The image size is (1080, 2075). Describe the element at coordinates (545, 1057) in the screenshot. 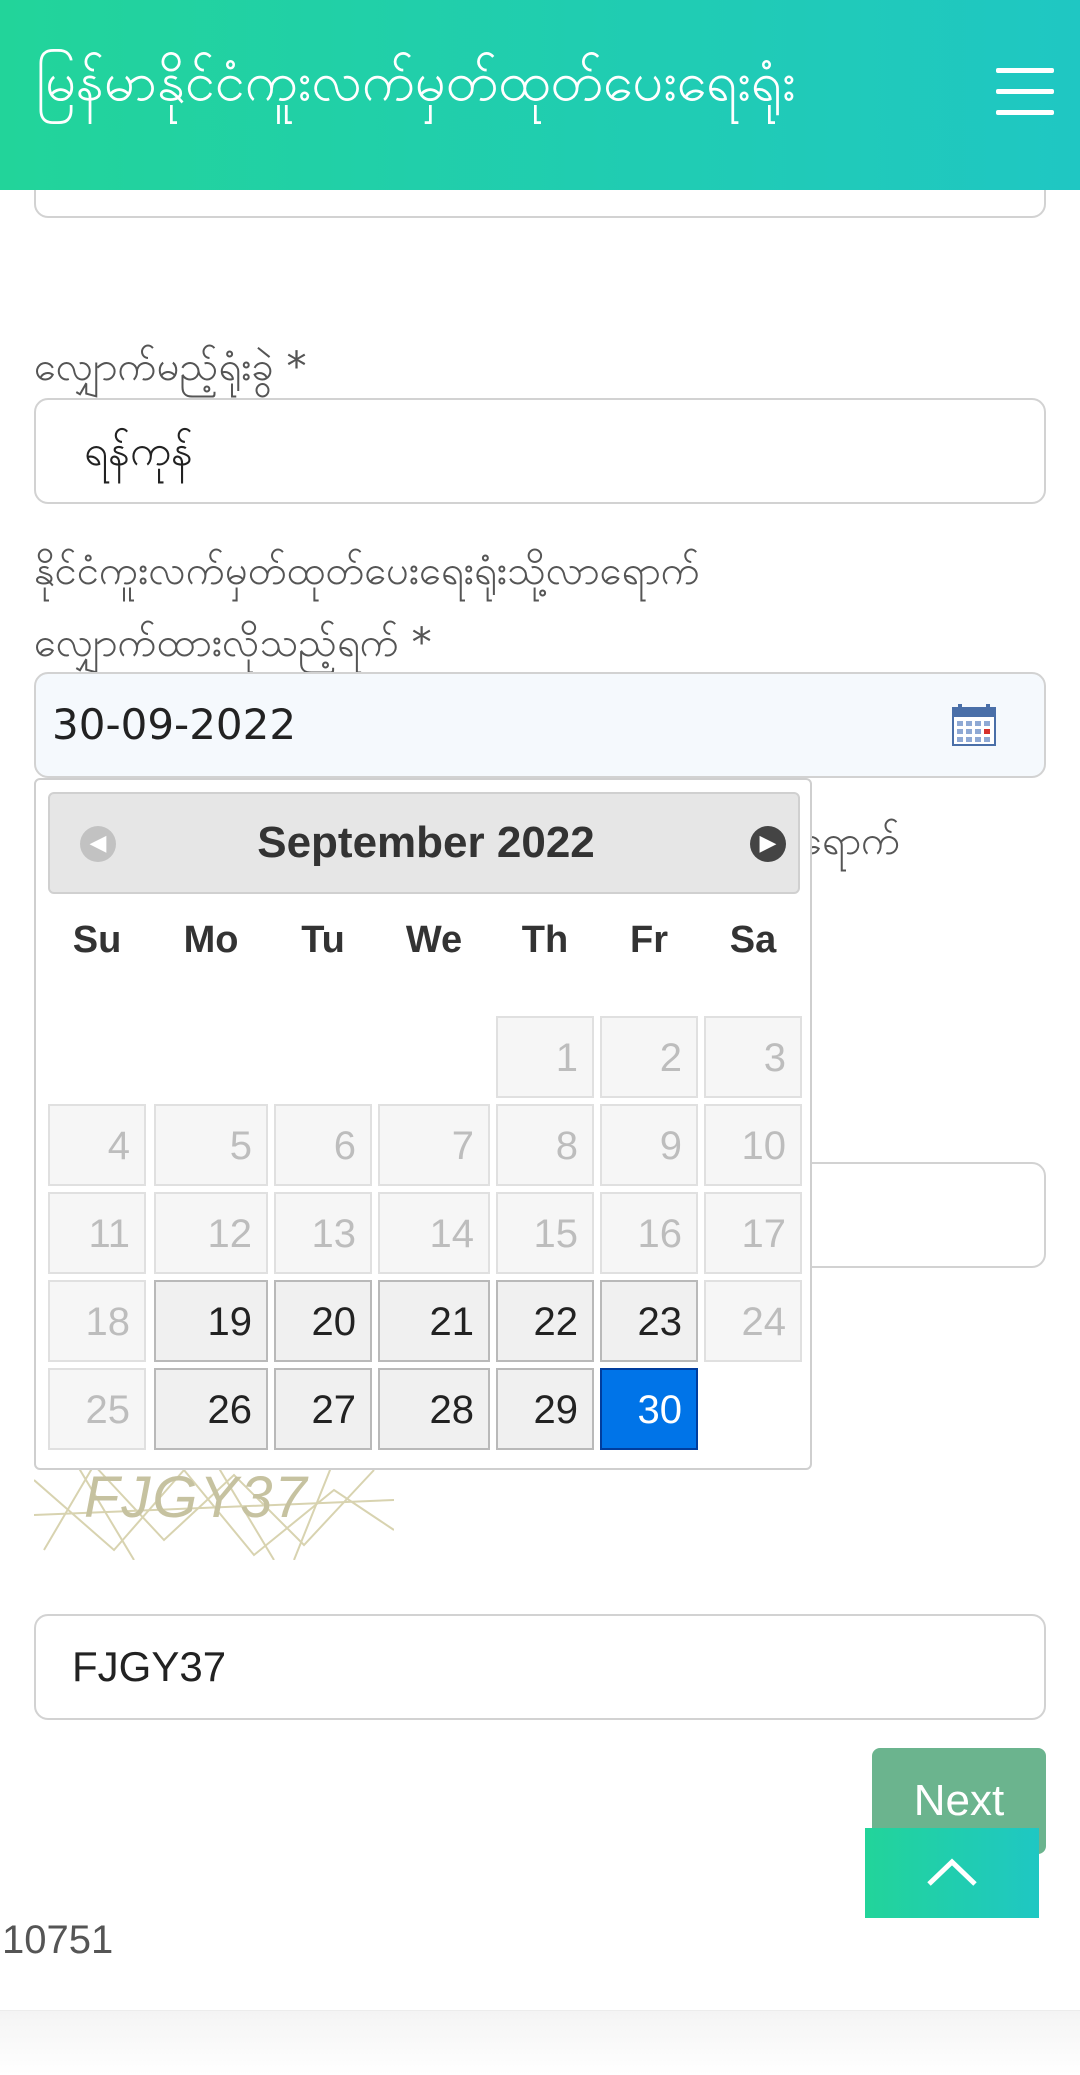

I see `day-cell-1: 1` at that location.